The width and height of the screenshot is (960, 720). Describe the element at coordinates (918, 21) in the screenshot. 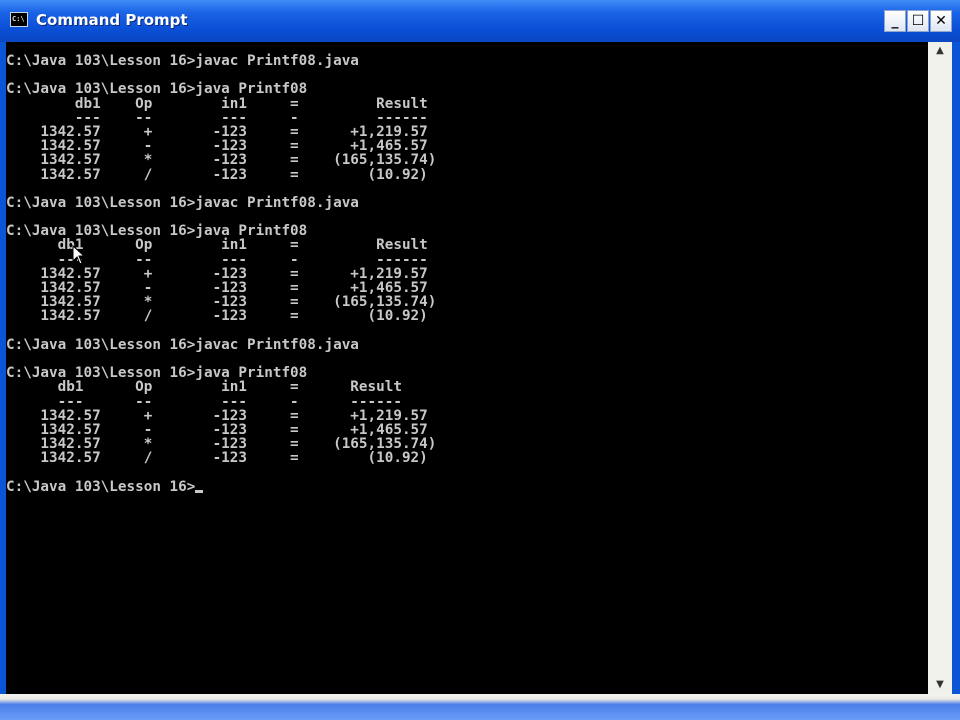

I see `maximize-button: ☐` at that location.